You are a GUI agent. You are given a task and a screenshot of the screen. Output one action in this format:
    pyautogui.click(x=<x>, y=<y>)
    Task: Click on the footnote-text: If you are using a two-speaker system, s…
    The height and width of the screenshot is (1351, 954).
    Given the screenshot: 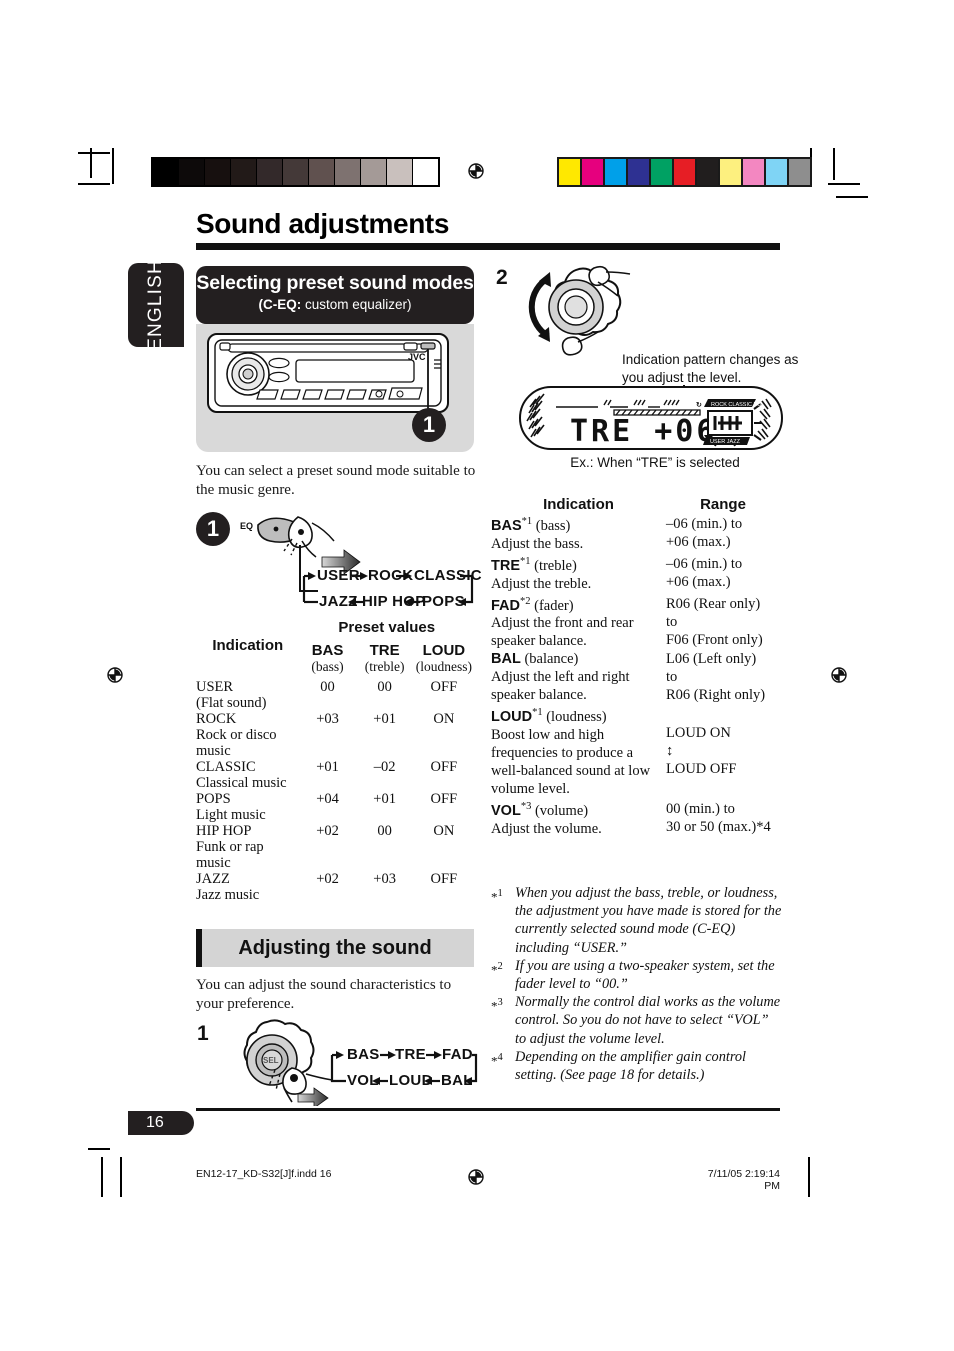 What is the action you would take?
    pyautogui.click(x=645, y=975)
    